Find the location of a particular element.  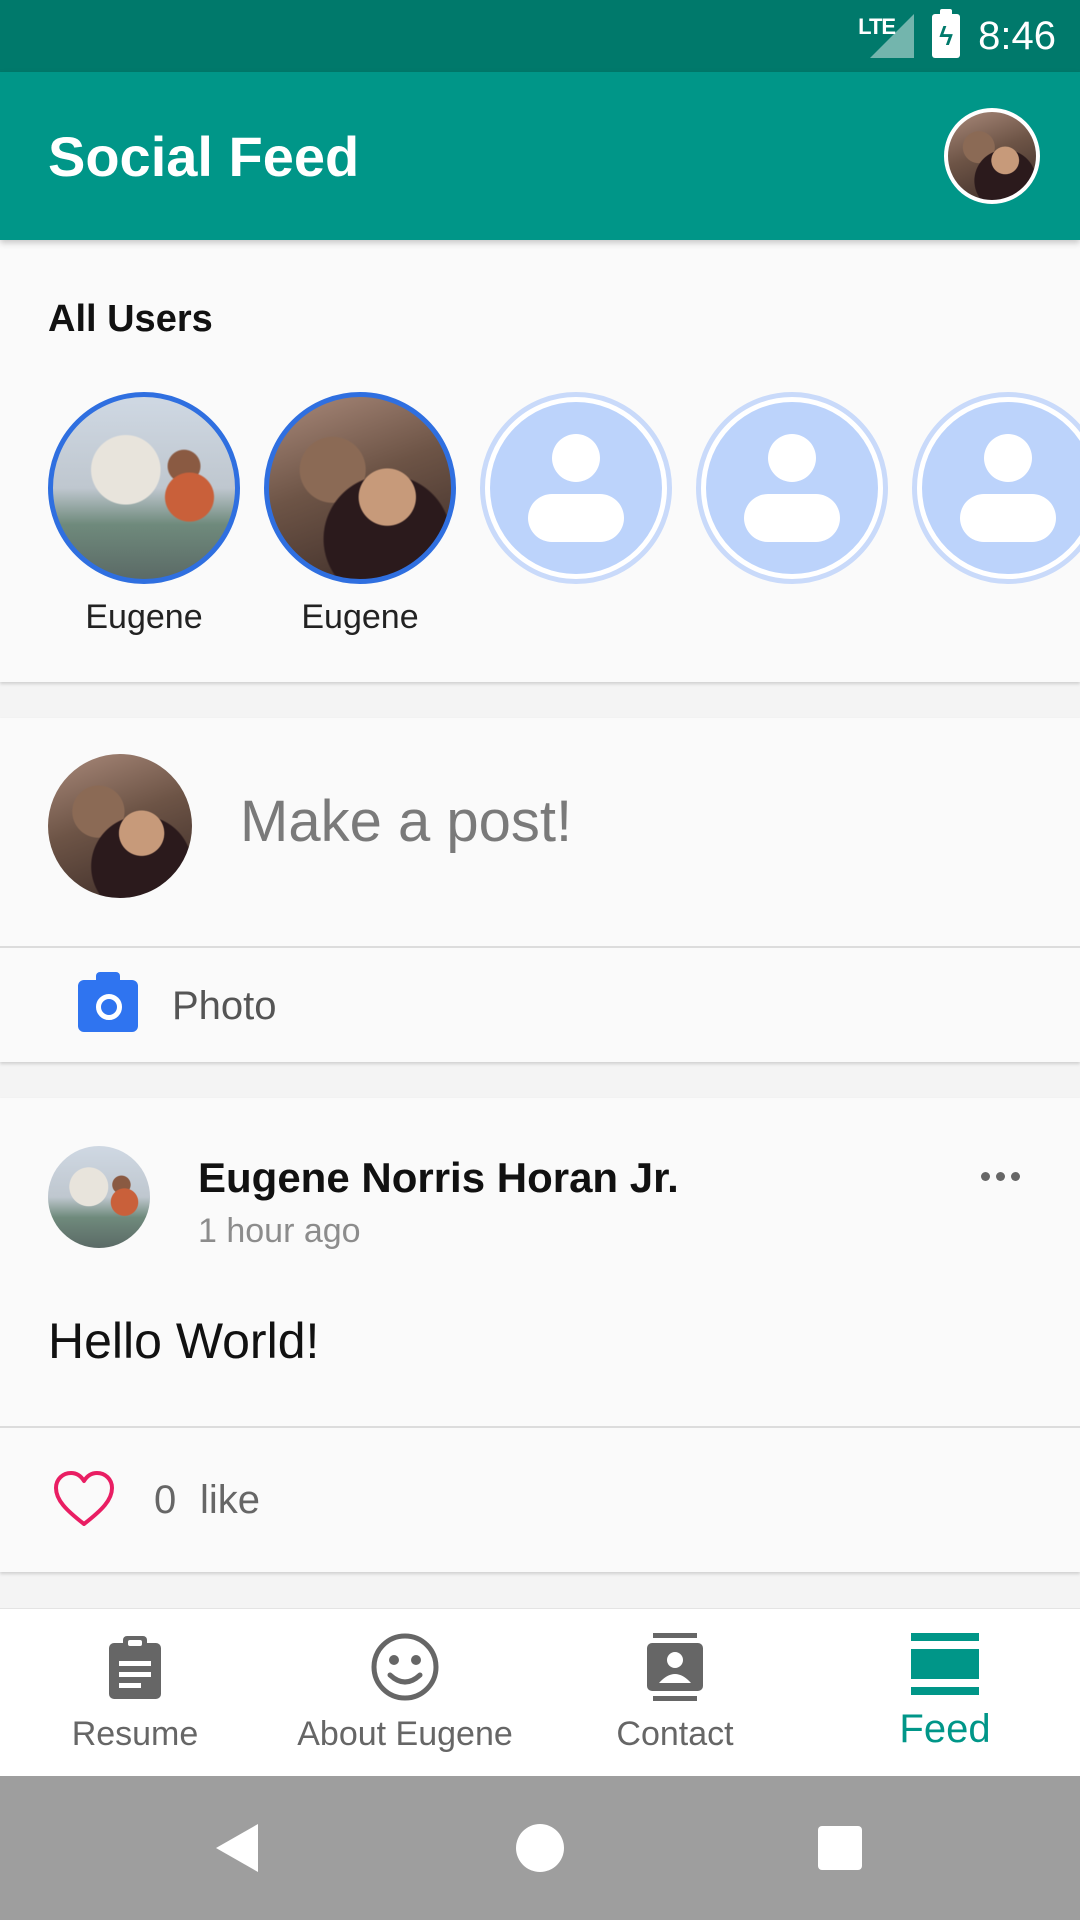

app-title: Social Feed is located at coordinates (204, 156).